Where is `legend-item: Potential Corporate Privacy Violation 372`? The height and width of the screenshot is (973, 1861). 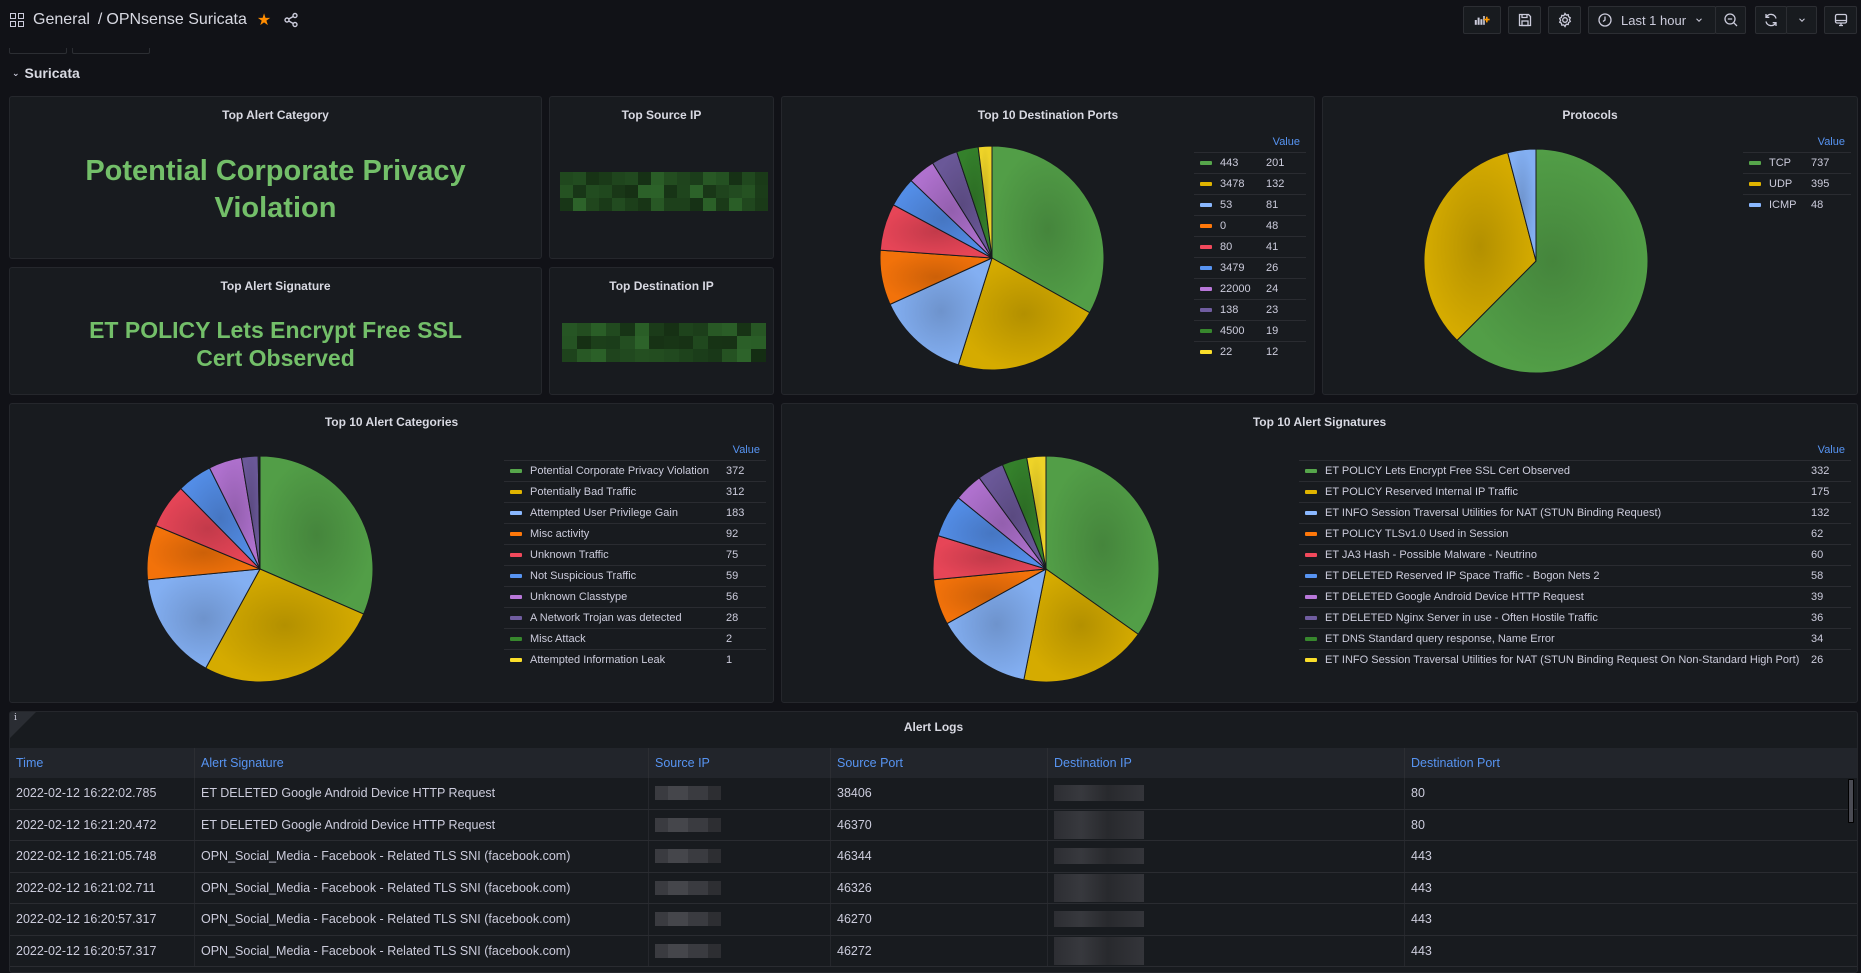
legend-item: Potential Corporate Privacy Violation 372 is located at coordinates (635, 470).